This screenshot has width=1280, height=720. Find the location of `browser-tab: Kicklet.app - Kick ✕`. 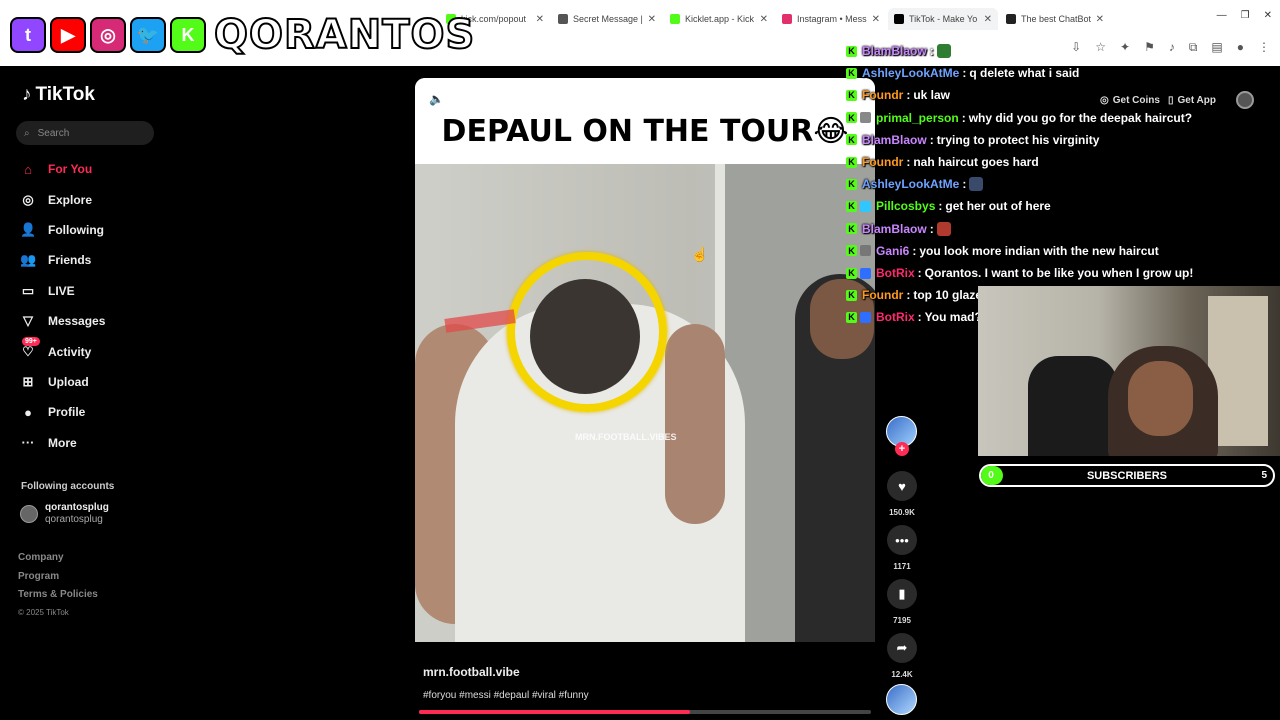

browser-tab: Kicklet.app - Kick ✕ is located at coordinates (719, 19).